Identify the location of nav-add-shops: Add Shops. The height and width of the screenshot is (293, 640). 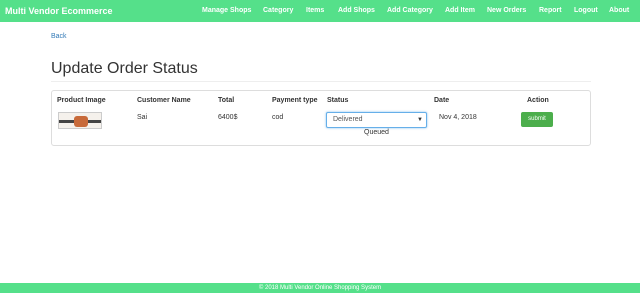
(356, 11).